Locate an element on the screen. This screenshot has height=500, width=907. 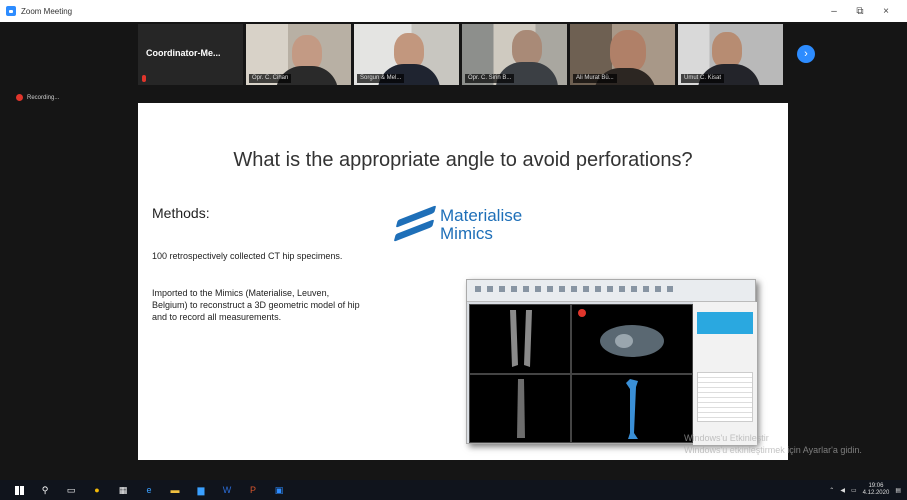
store-icon: ▦ is located at coordinates (123, 490).